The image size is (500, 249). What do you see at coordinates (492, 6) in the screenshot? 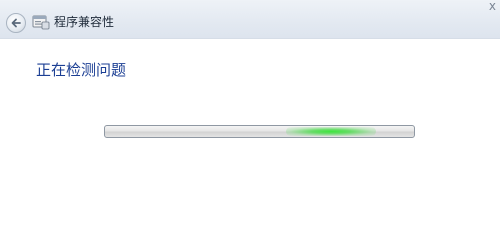
I see `close-button: x` at bounding box center [492, 6].